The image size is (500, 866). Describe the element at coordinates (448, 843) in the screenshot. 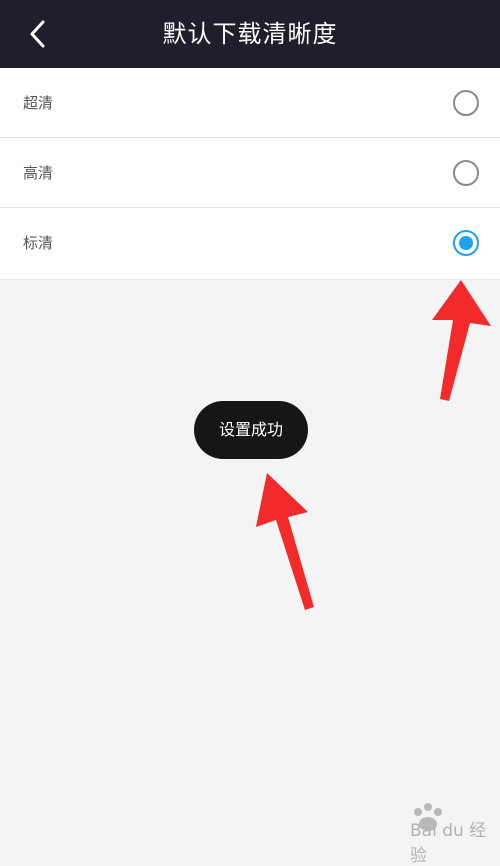

I see `watermark-text: Bai du 经验` at that location.